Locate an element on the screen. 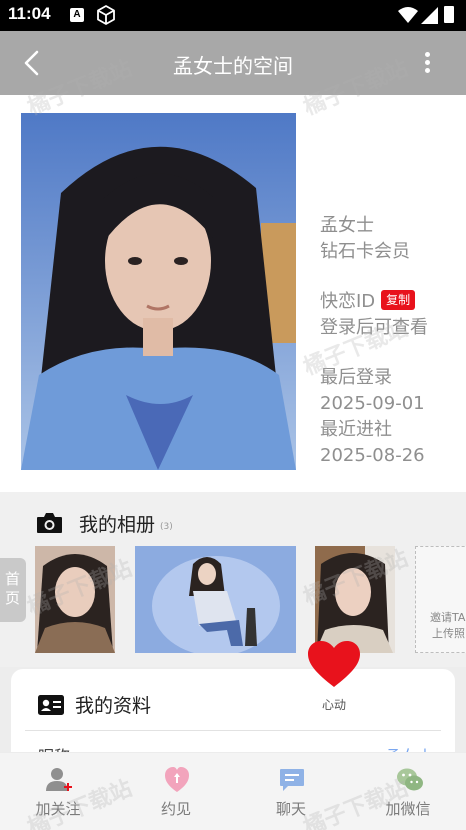 Image resolution: width=466 pixels, height=830 pixels. invite-line-2: 上传照 is located at coordinates (448, 633).